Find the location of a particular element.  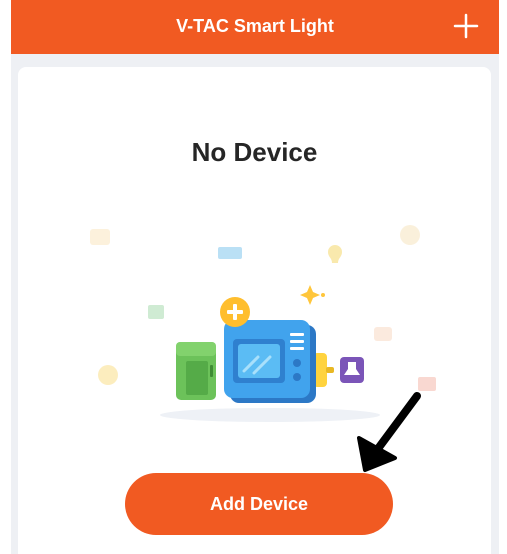

empty-state-message: No Device is located at coordinates (254, 152).